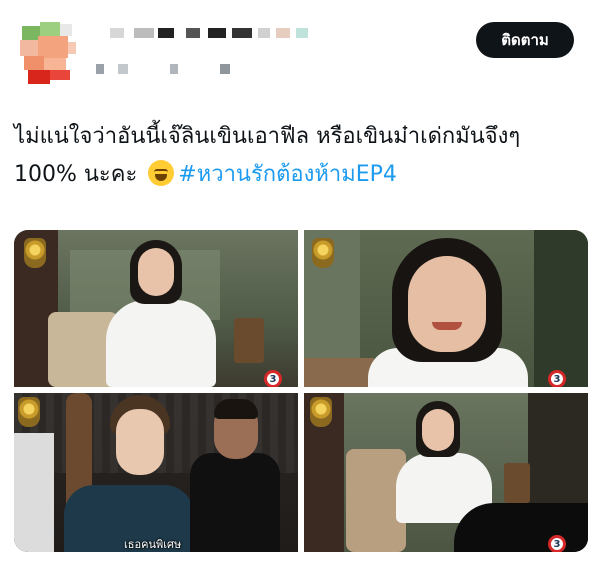  What do you see at coordinates (287, 174) in the screenshot?
I see `hashtag-link: #หวานรักต้องห้ามEP4` at bounding box center [287, 174].